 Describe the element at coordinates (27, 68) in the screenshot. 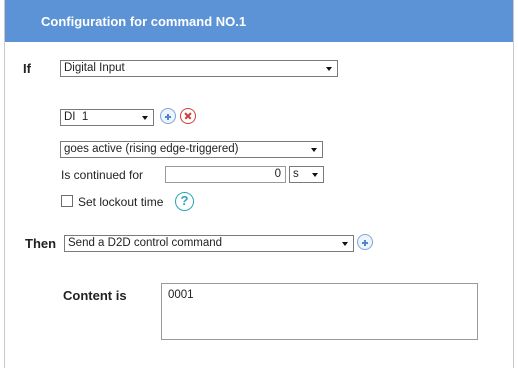

I see `if-label: If` at that location.